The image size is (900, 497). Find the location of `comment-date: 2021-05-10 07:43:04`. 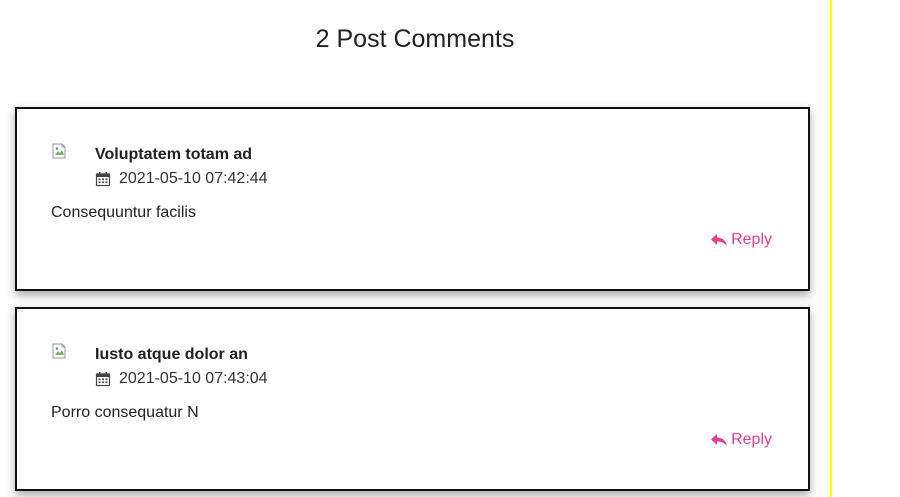

comment-date: 2021-05-10 07:43:04 is located at coordinates (193, 378).